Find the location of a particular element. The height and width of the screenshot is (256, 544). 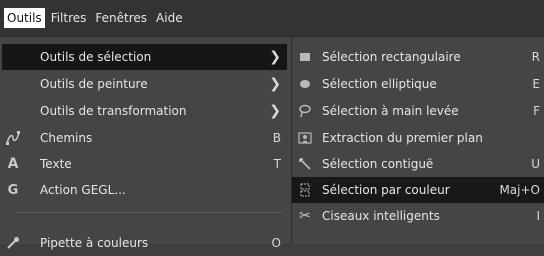

menu-item-transform-tools: Outils de transformation ❯ is located at coordinates (144, 111).